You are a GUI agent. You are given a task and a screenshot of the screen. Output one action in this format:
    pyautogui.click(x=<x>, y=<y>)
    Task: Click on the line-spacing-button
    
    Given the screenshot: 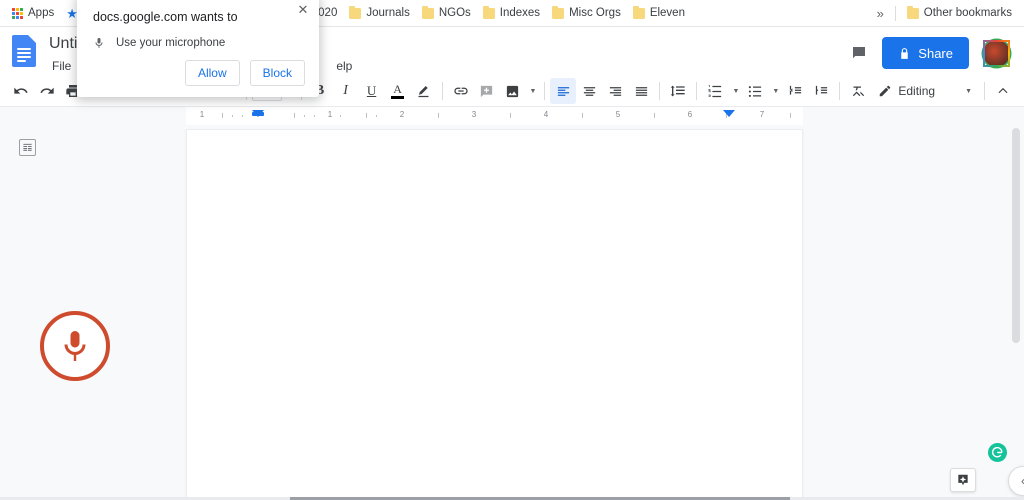 What is the action you would take?
    pyautogui.click(x=678, y=91)
    